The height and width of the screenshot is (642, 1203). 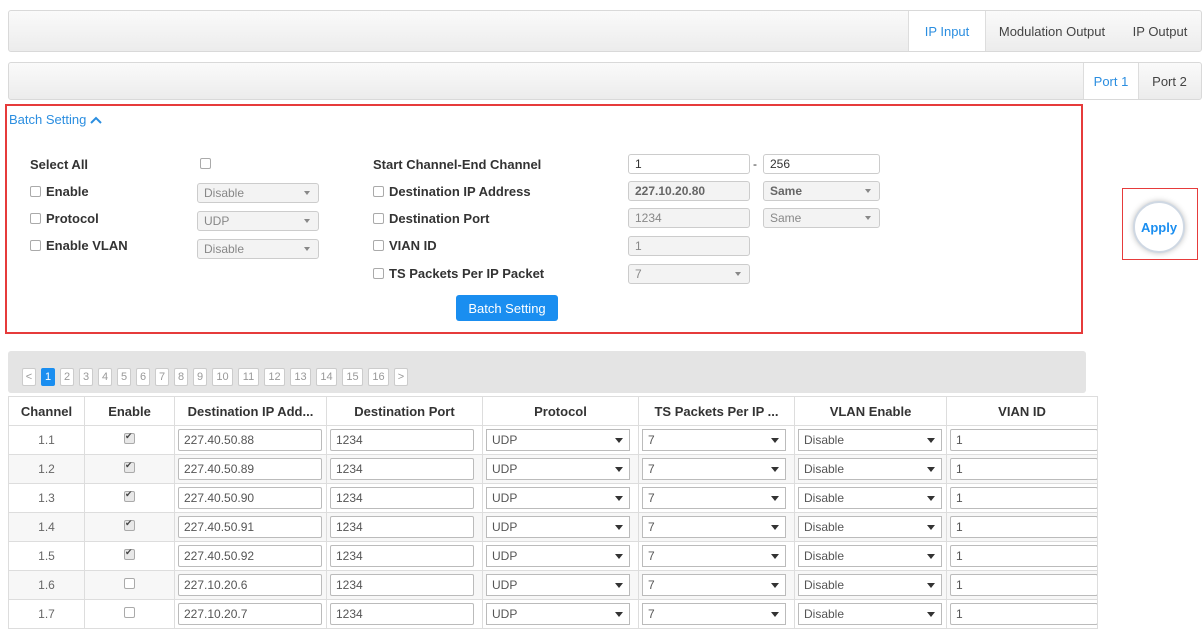 I want to click on row-dest-ip-input: 227.40.50.89, so click(x=250, y=469).